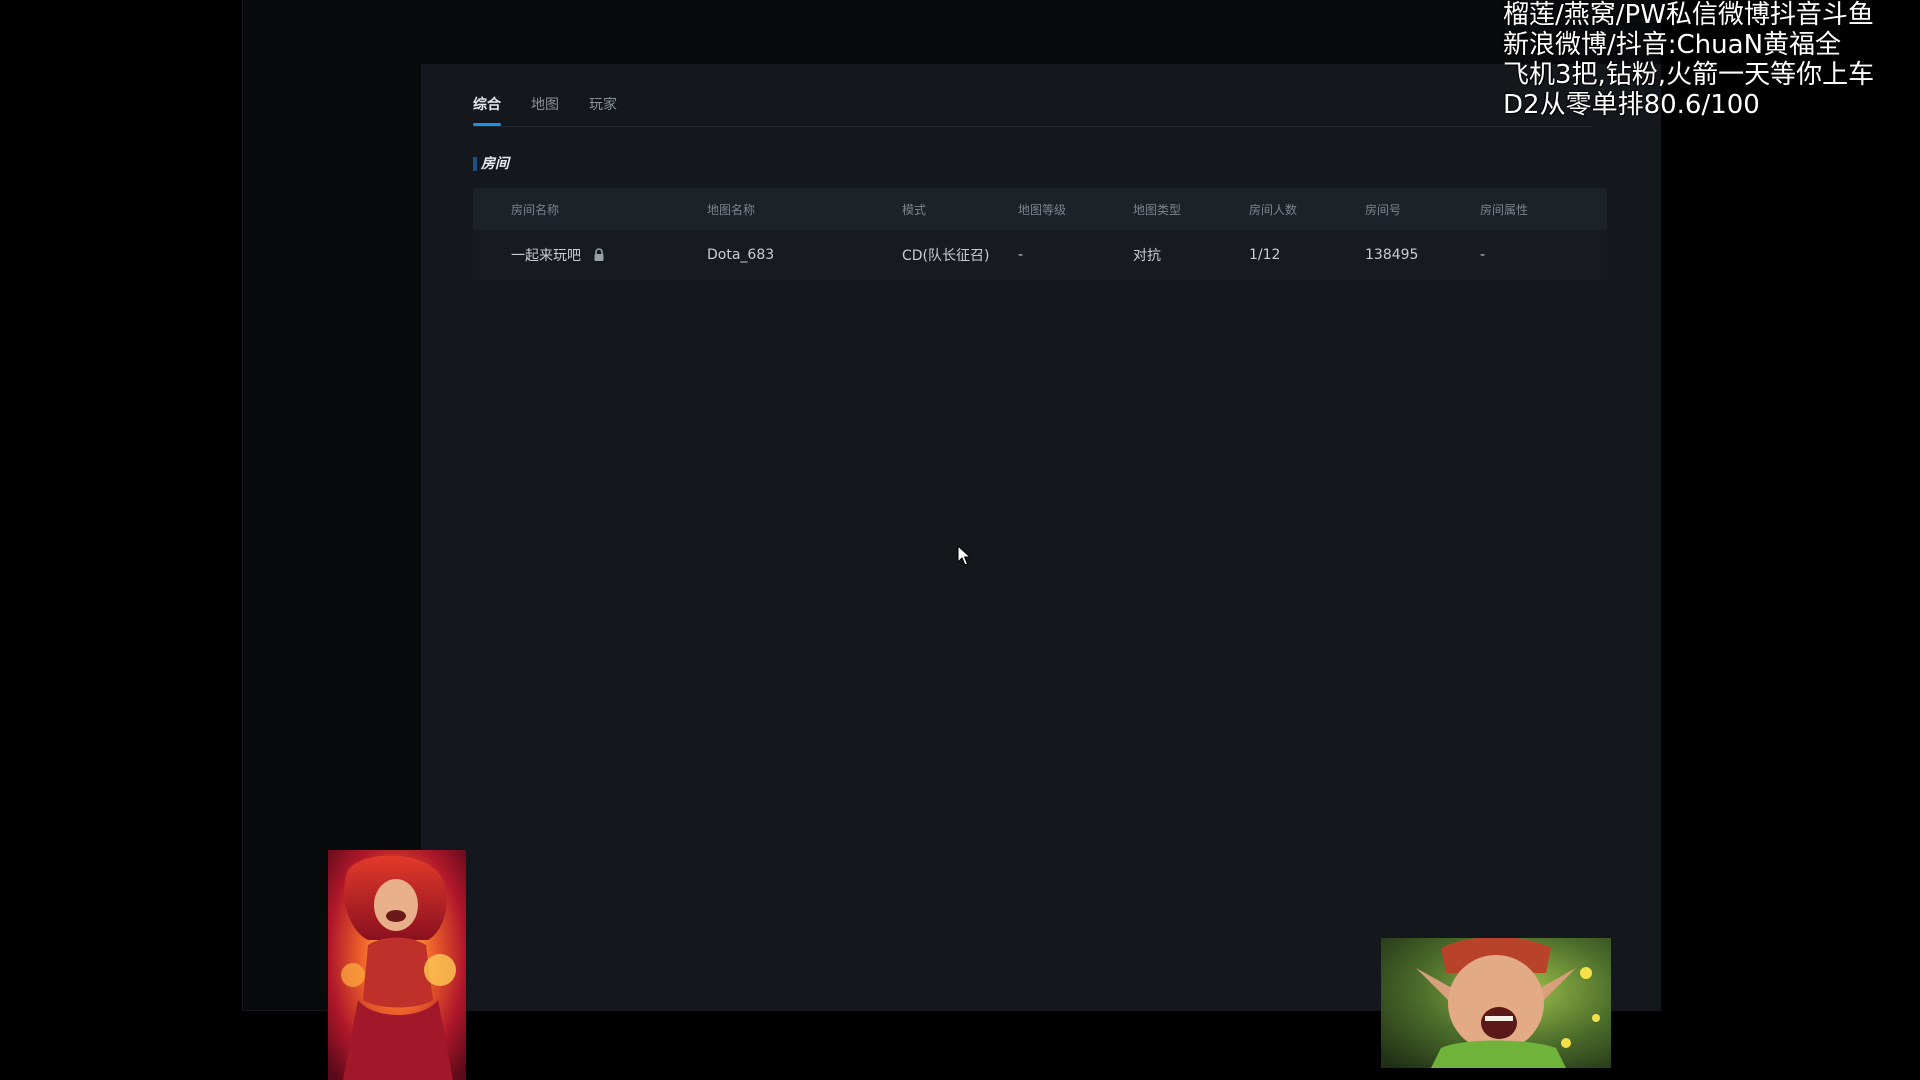 Image resolution: width=1920 pixels, height=1080 pixels. I want to click on column-header-map-name: 地图名称, so click(731, 209).